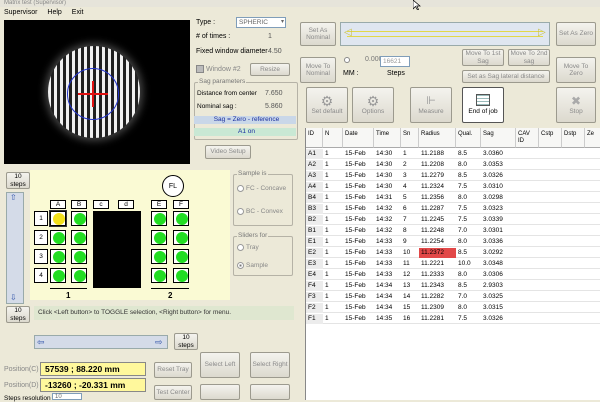 This screenshot has width=600, height=402. I want to click on table-row: A4 1 15-Feb 14:30 4 11.2324 7.5 3.0310, so click(453, 187).